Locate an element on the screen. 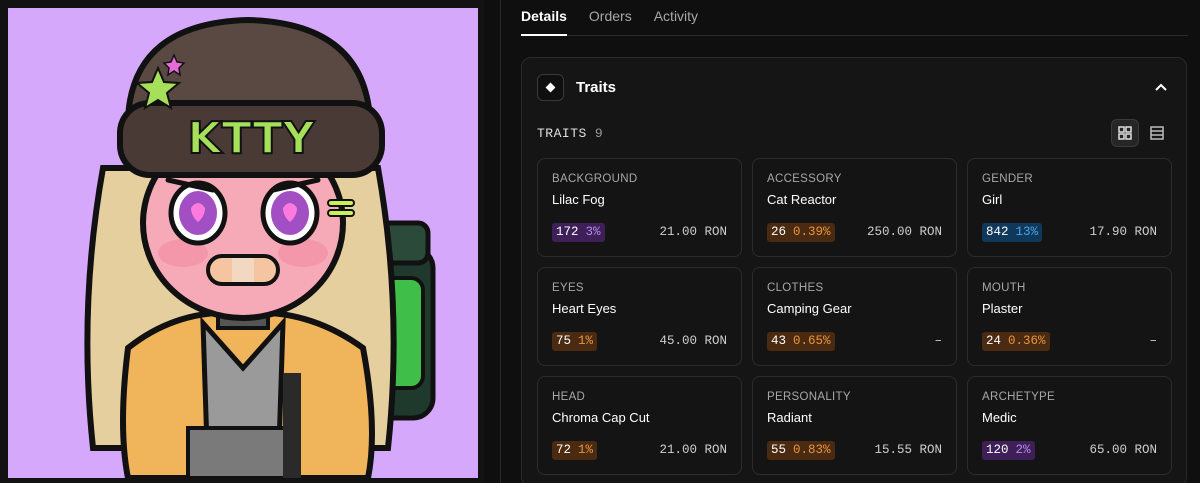  trait-card: EYES Heart Eyes 75 1% 45.00 RON is located at coordinates (639, 316).